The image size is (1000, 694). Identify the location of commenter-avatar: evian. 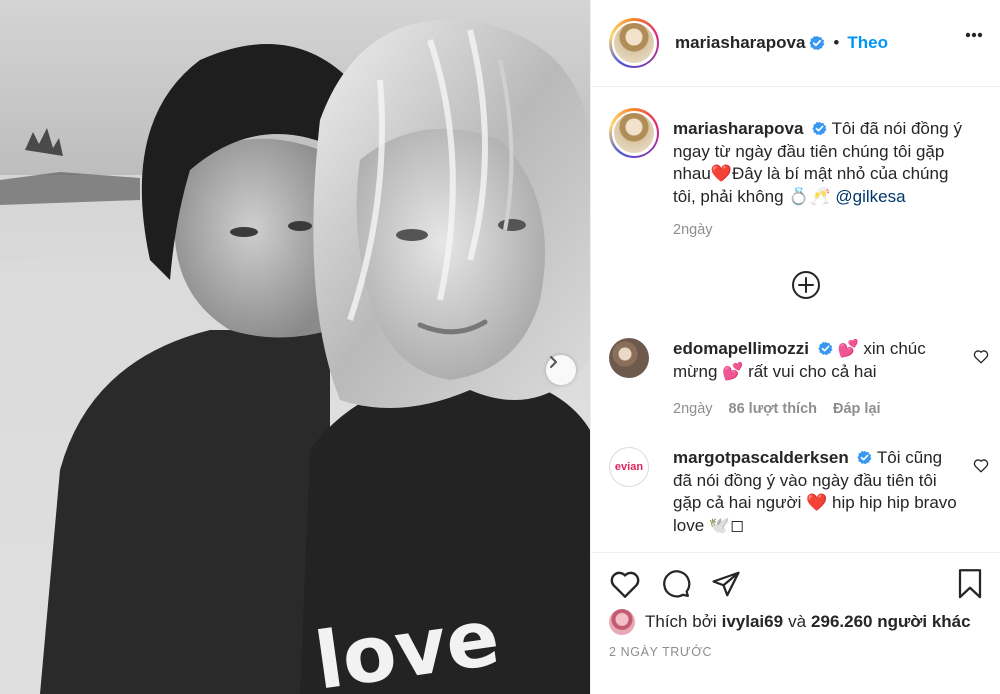
(629, 467).